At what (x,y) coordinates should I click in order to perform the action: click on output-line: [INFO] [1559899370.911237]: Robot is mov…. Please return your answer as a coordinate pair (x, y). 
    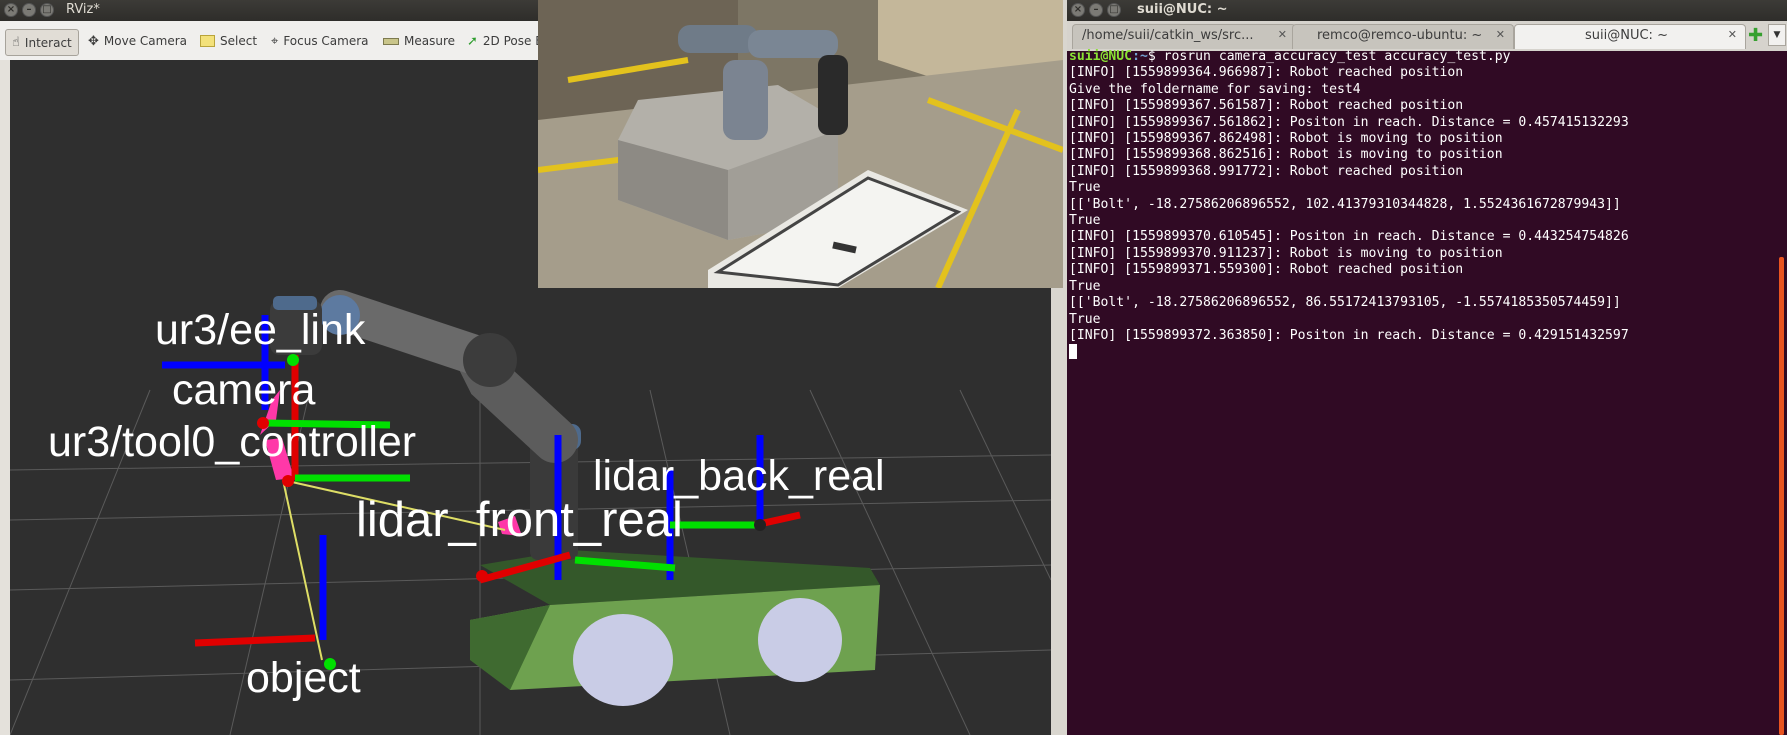
    Looking at the image, I should click on (1286, 253).